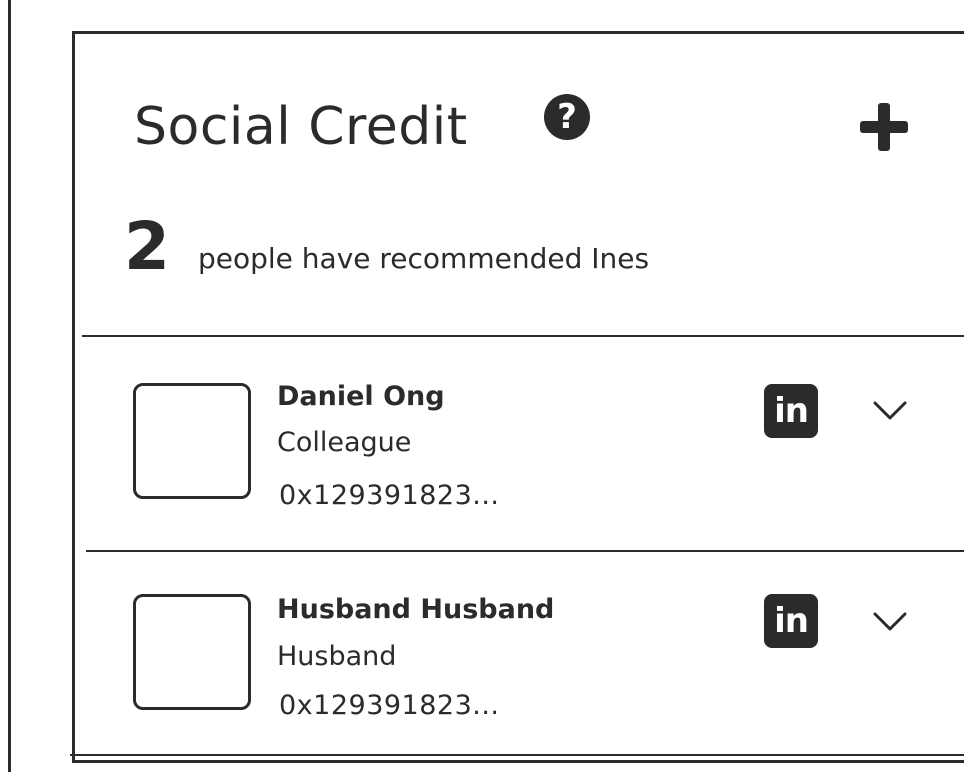 This screenshot has height=772, width=964. Describe the element at coordinates (424, 258) in the screenshot. I see `recommendation-count-text: people have recommended Ines` at that location.